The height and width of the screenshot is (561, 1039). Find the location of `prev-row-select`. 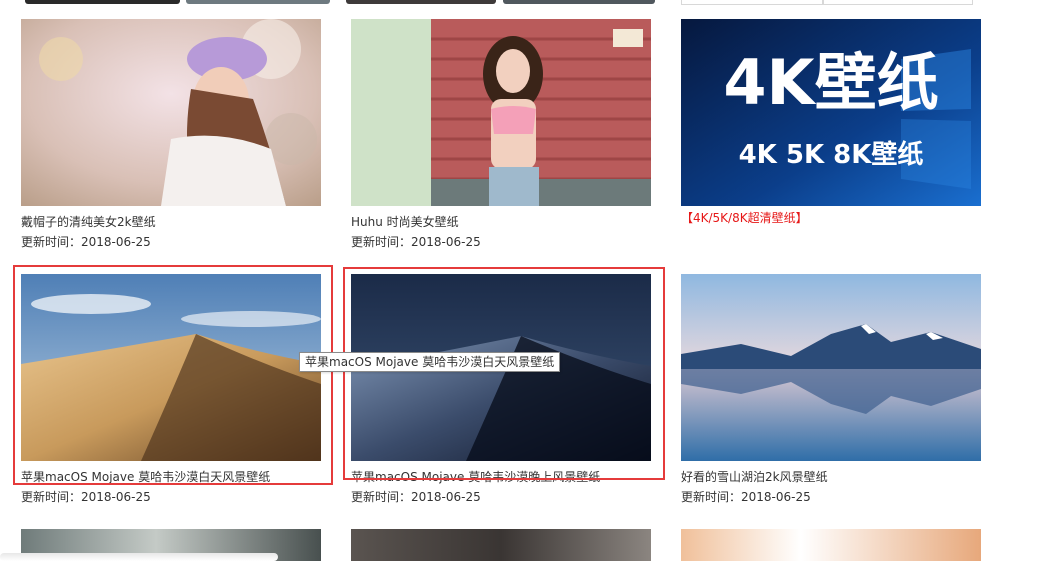

prev-row-select is located at coordinates (898, 2).